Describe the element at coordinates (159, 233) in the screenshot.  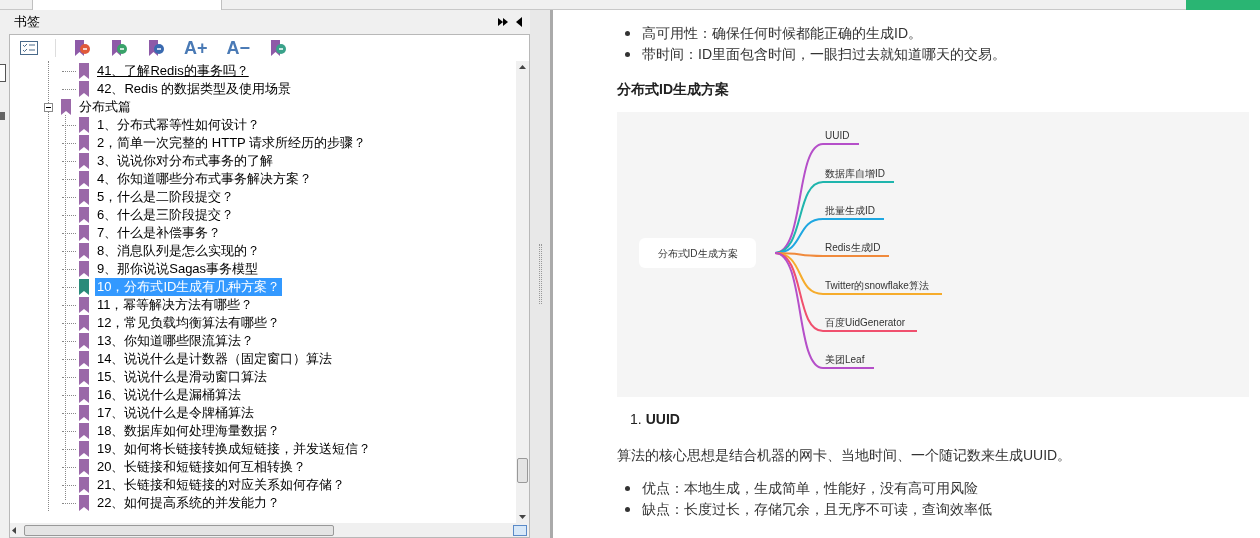
I see `bookmark-item: 7、什么是补偿事务？` at that location.